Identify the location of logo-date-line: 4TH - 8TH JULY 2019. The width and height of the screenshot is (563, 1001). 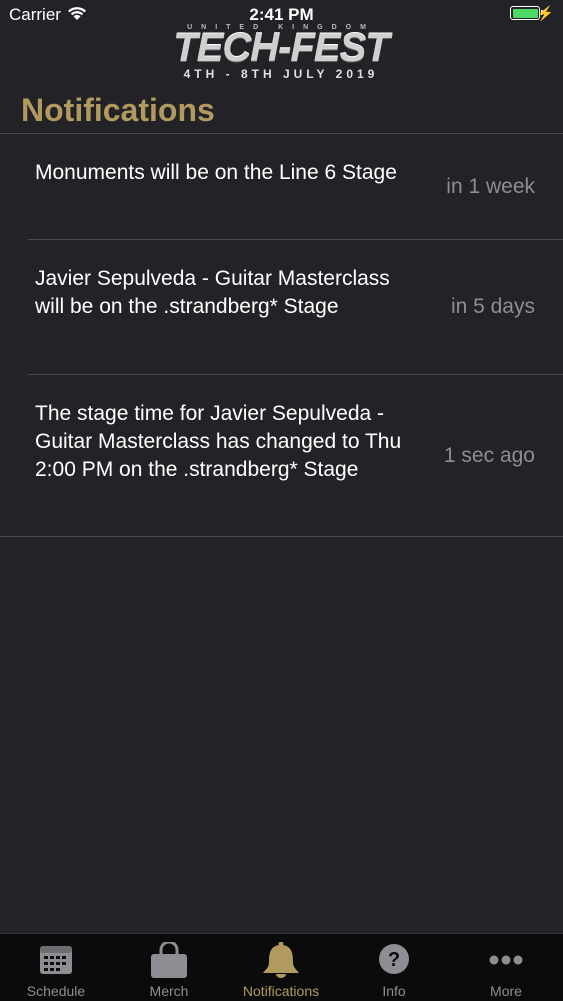
(281, 74).